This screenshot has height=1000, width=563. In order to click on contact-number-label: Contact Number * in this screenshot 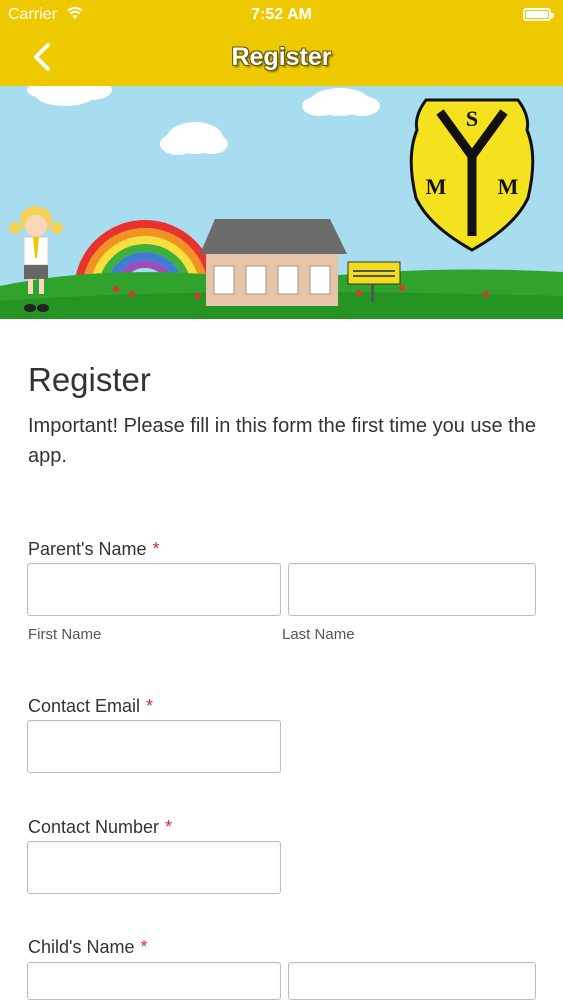, I will do `click(100, 827)`.